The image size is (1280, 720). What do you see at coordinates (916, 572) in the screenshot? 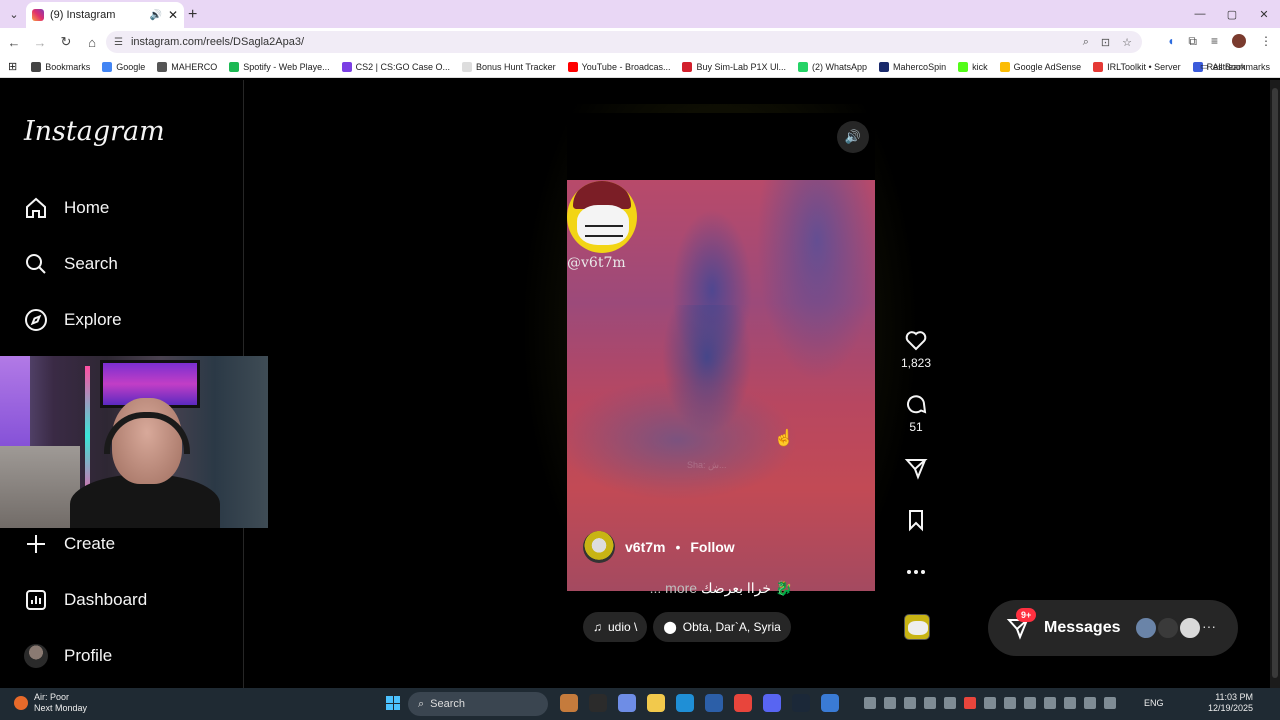
I see `more-options-button` at bounding box center [916, 572].